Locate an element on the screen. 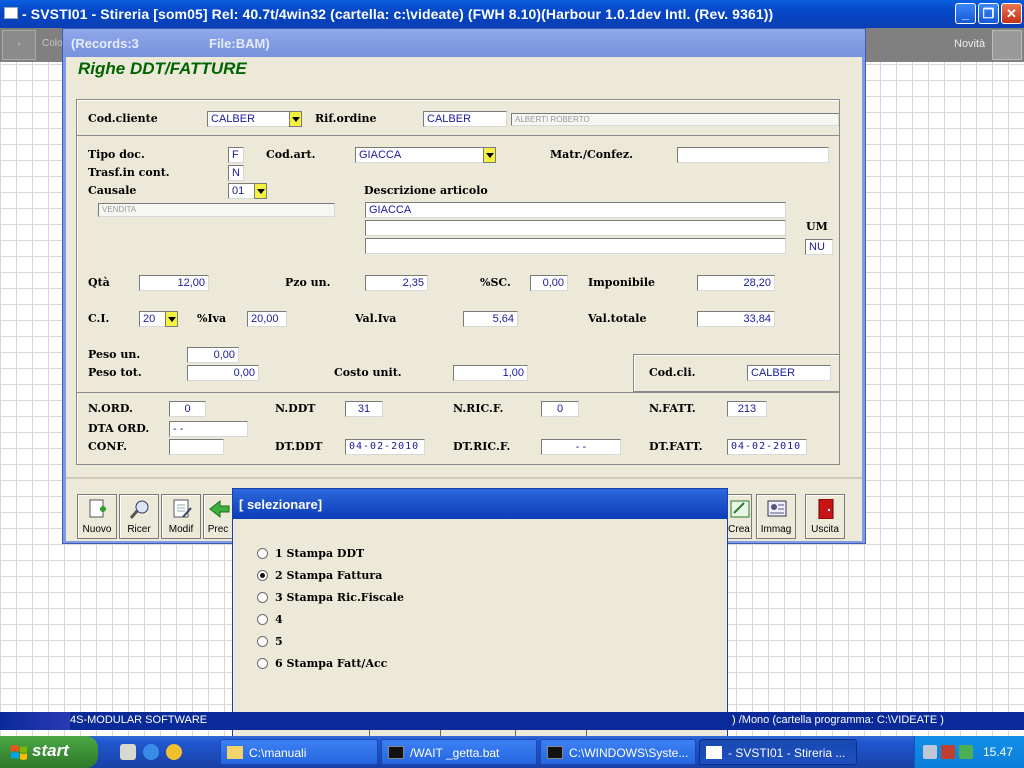 This screenshot has height=768, width=1024. descrizione-line2 is located at coordinates (575, 228).